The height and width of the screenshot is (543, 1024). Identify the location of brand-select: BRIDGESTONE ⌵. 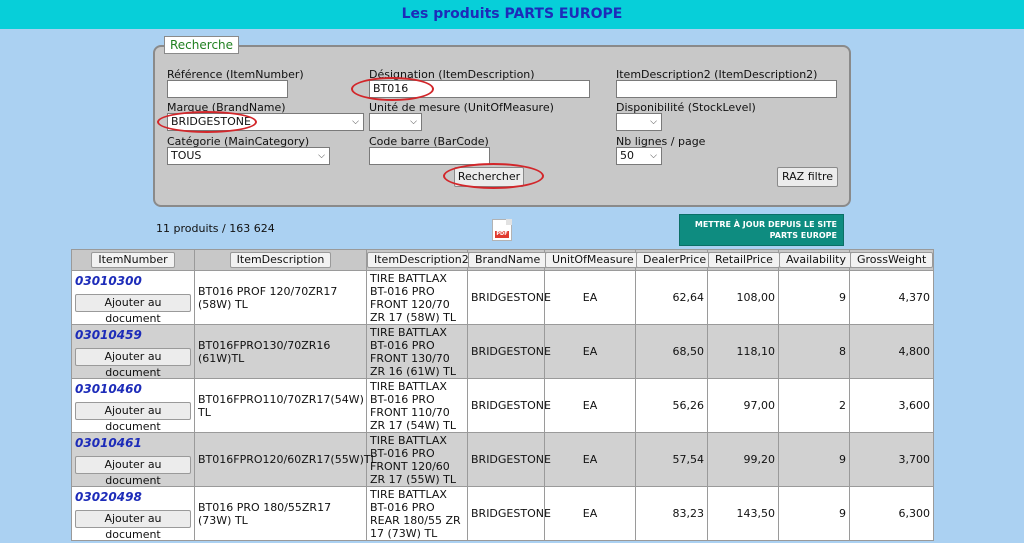
(265, 122).